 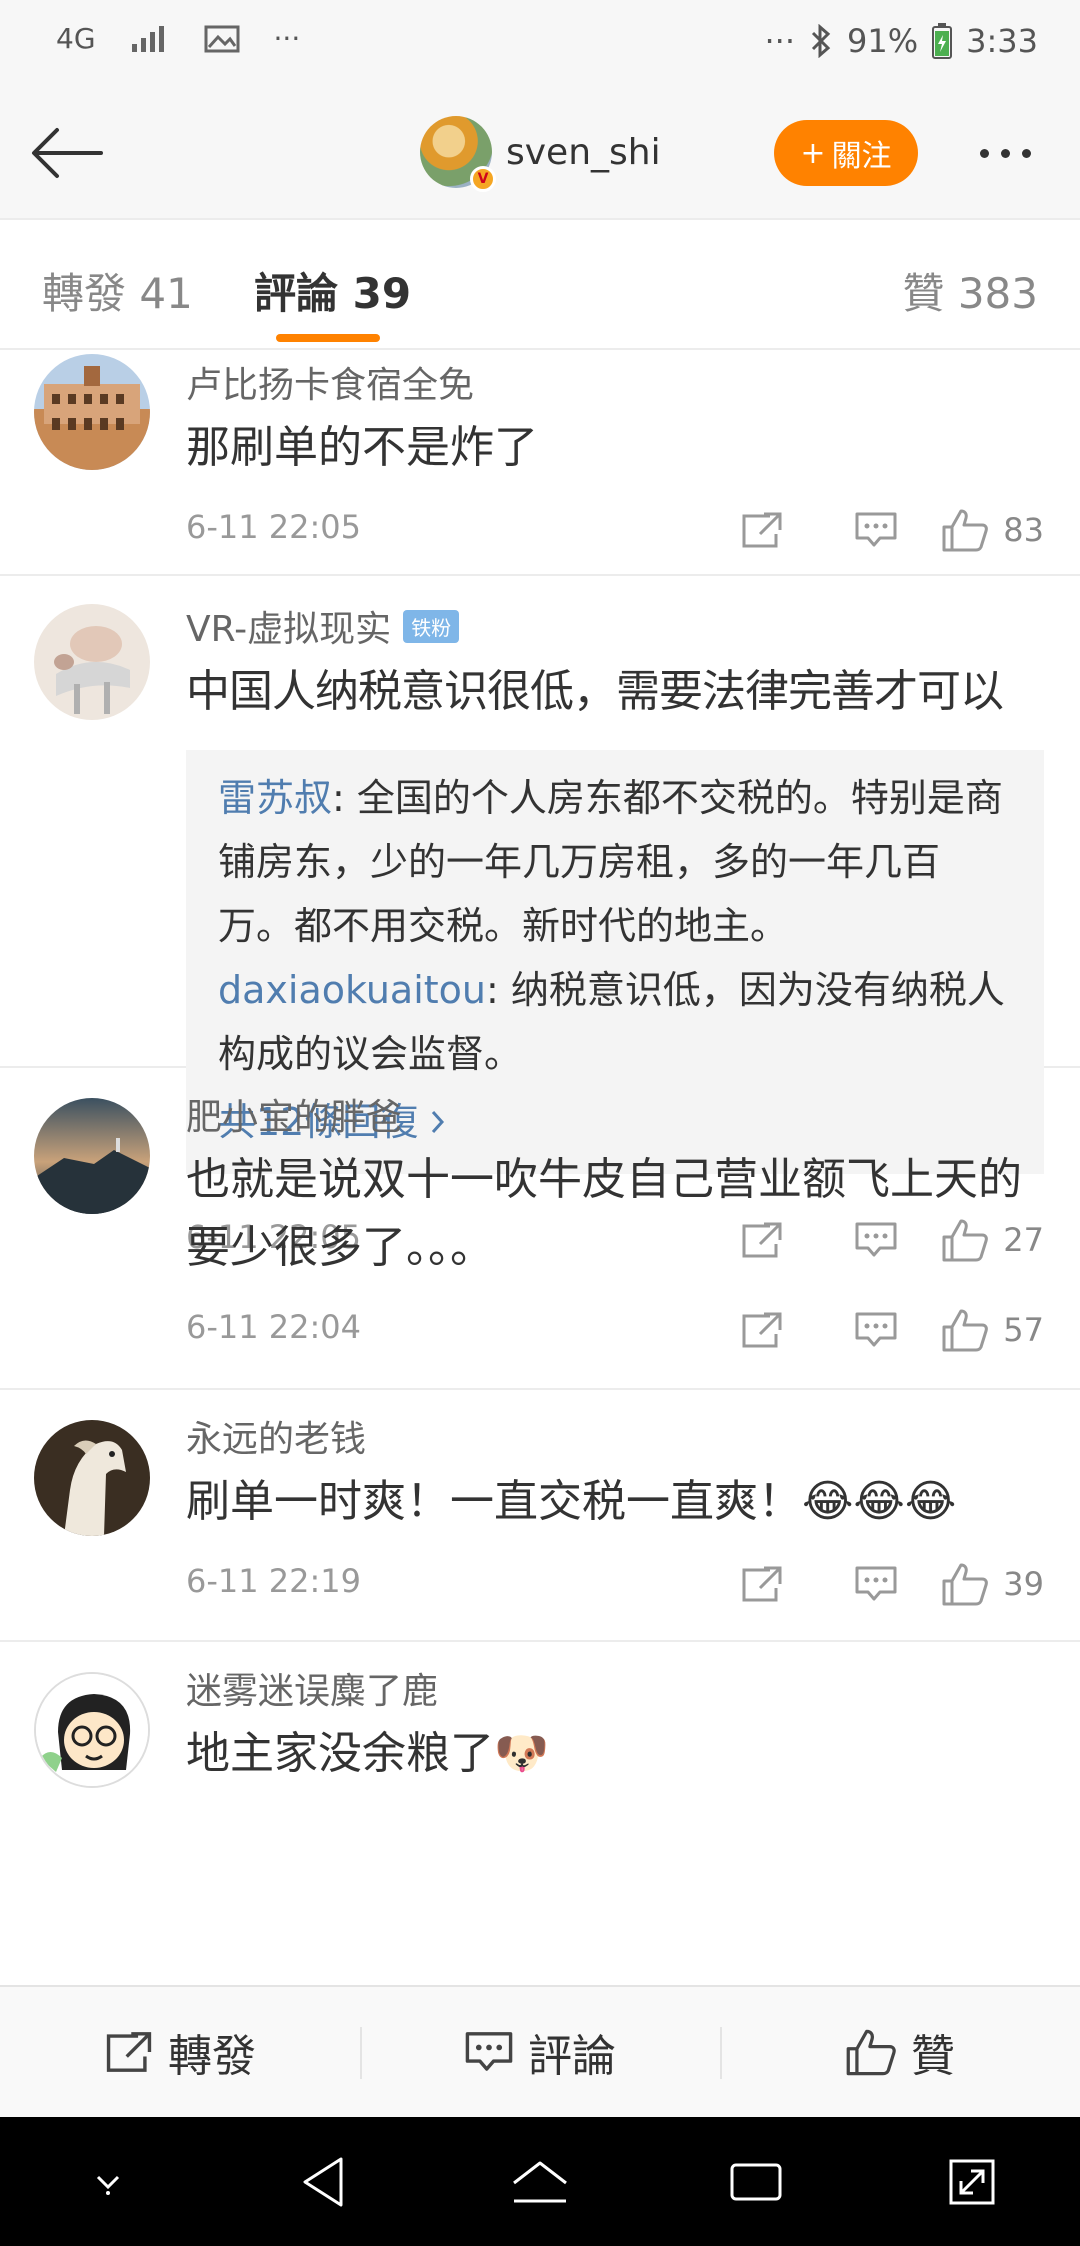 I want to click on comment-text: 也就是说双十一吹牛皮自己营业额飞上天的要少很多了。。。, so click(x=604, y=1213).